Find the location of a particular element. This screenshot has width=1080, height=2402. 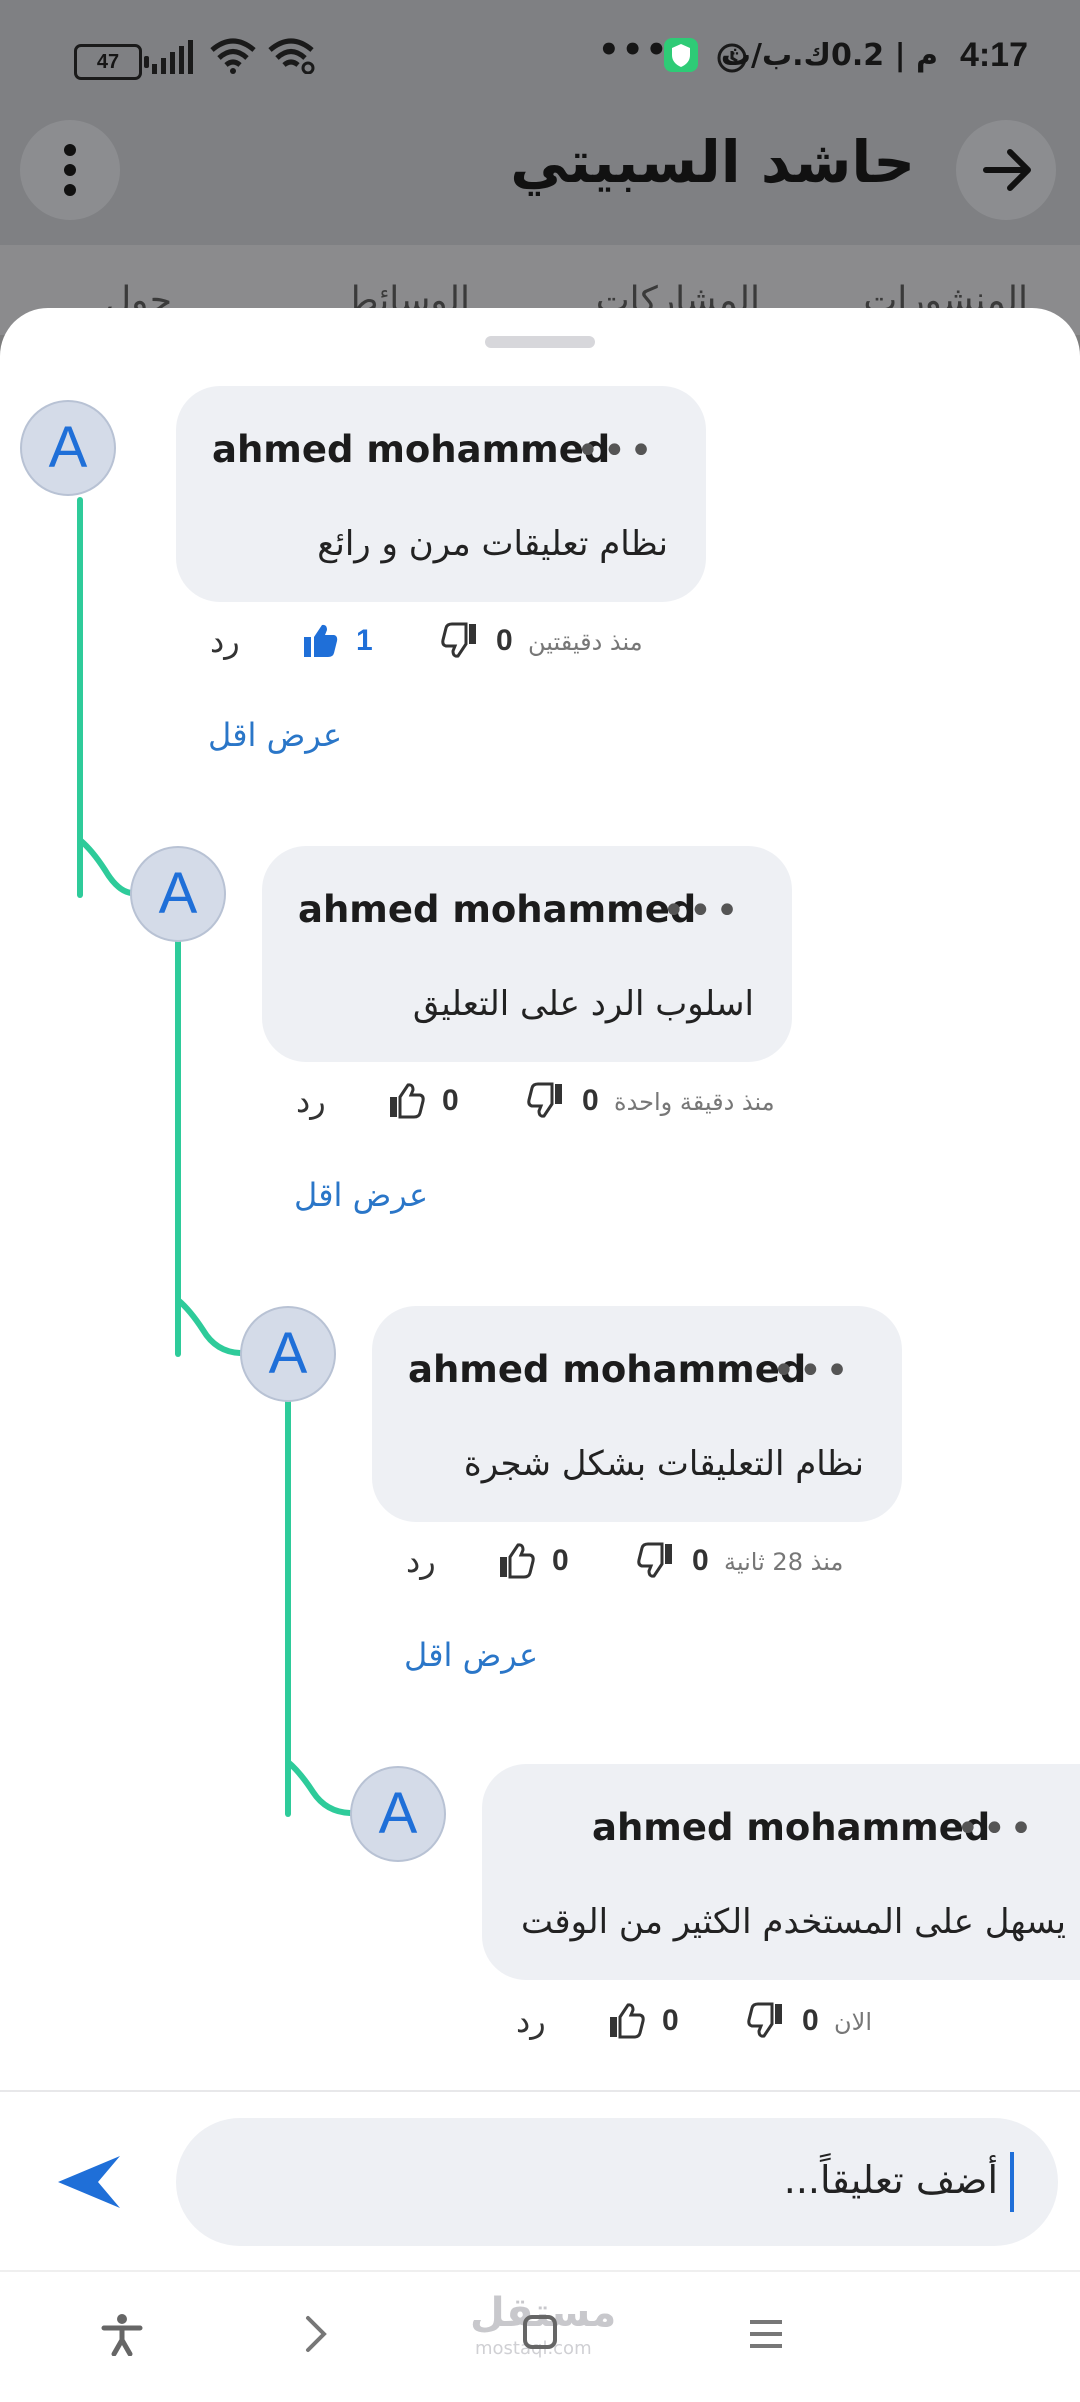

comment-time: منذ دقيقتين is located at coordinates (585, 642).